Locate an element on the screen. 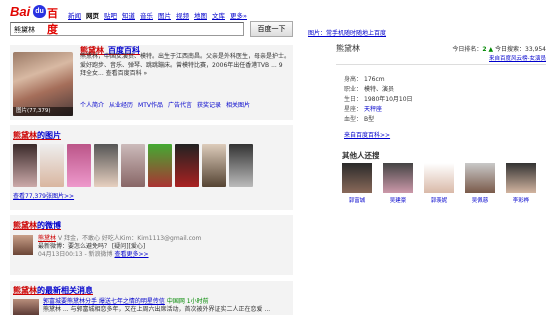 Image resolution: width=554 pixels, height=315 pixels. nav-item: 视频 is located at coordinates (182, 15).